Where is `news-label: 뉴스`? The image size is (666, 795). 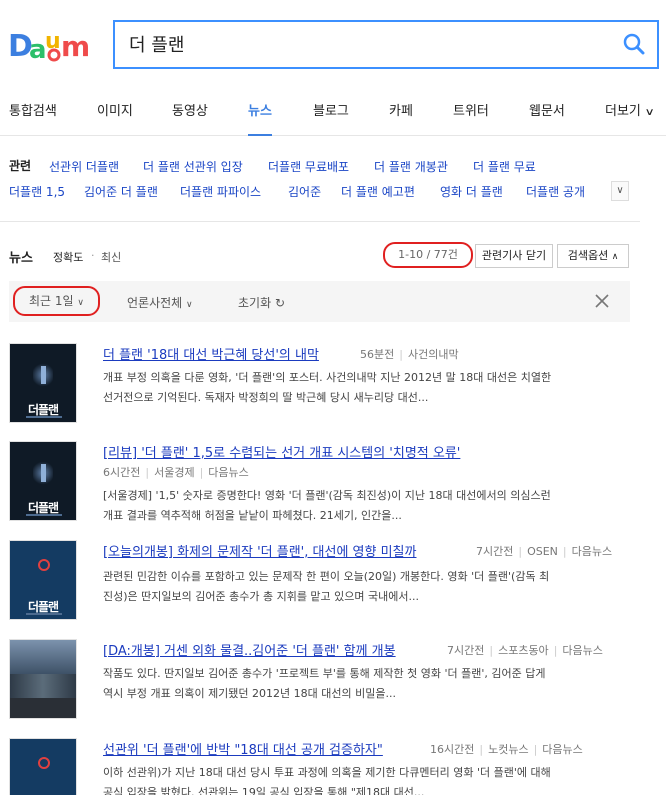
news-label: 뉴스 is located at coordinates (21, 258).